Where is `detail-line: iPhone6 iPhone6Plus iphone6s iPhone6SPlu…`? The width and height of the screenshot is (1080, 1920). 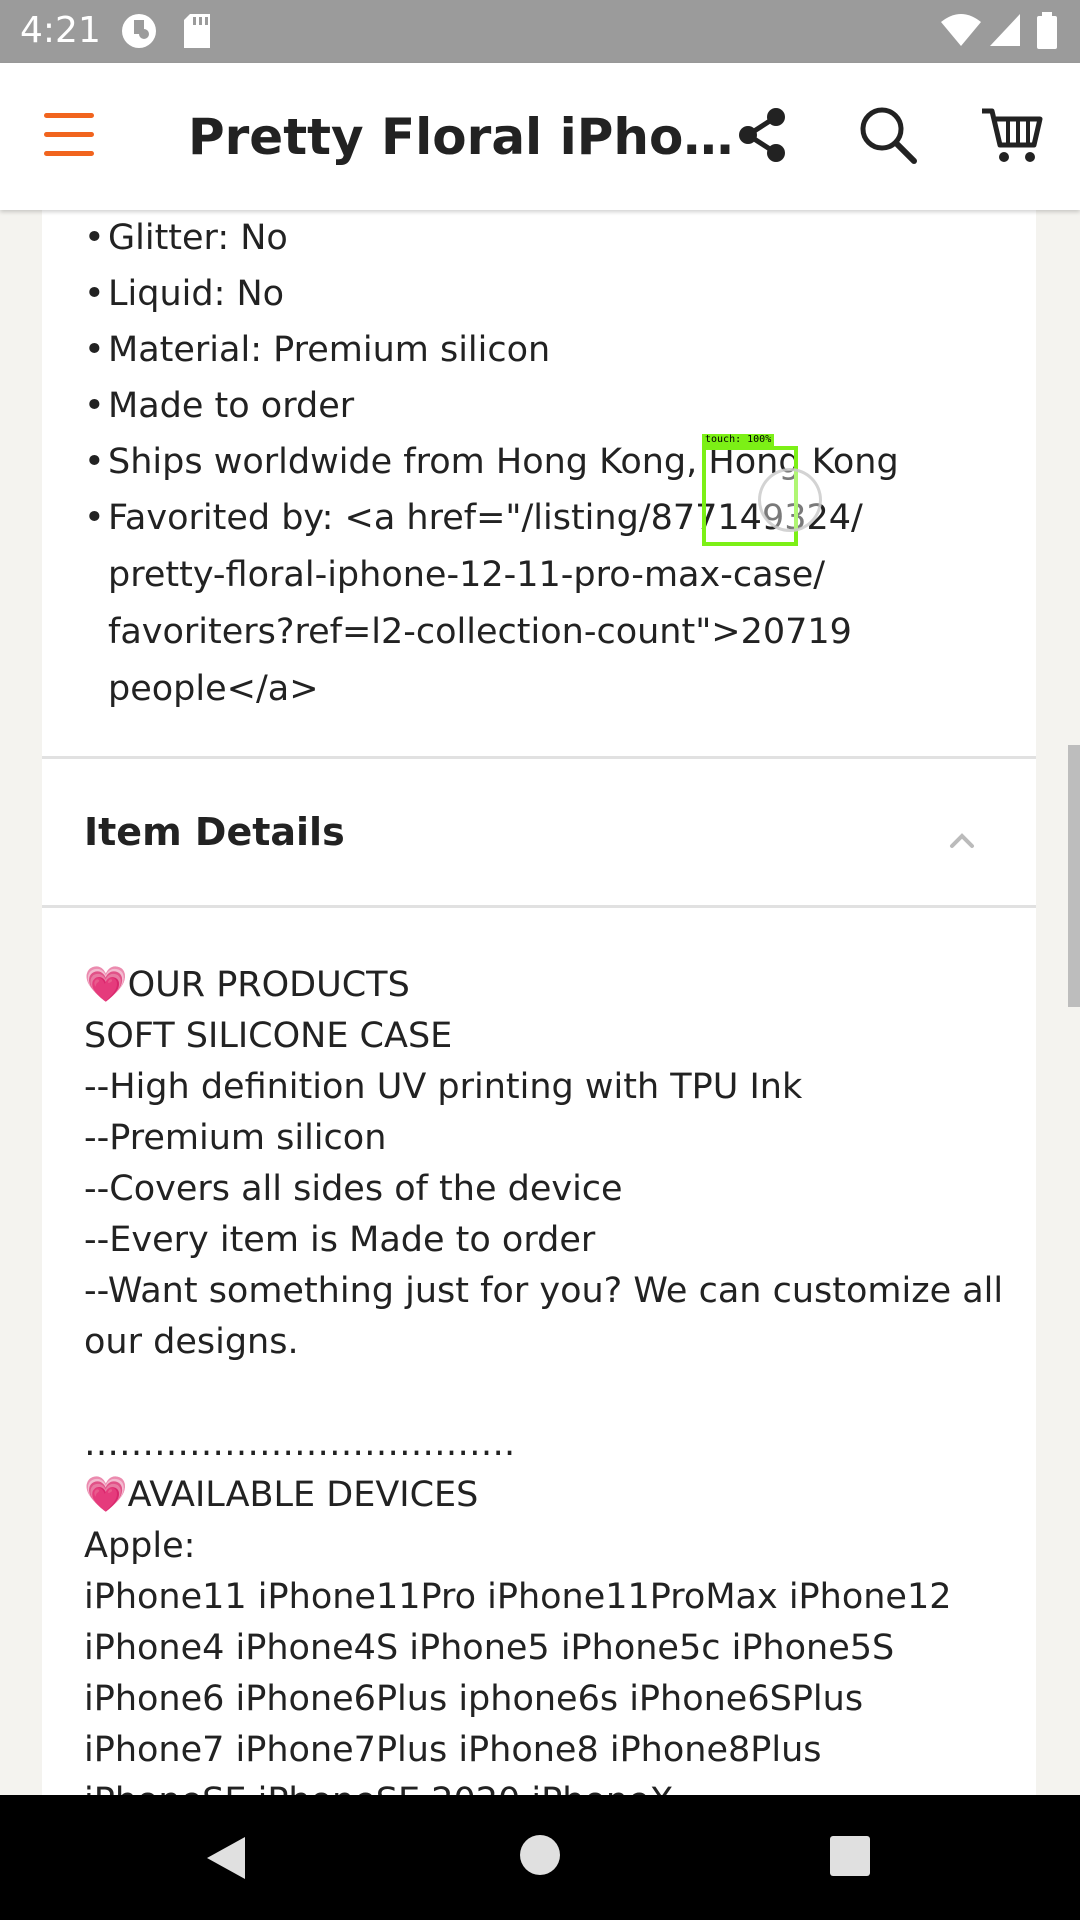 detail-line: iPhone6 iPhone6Plus iphone6s iPhone6SPlu… is located at coordinates (474, 1699).